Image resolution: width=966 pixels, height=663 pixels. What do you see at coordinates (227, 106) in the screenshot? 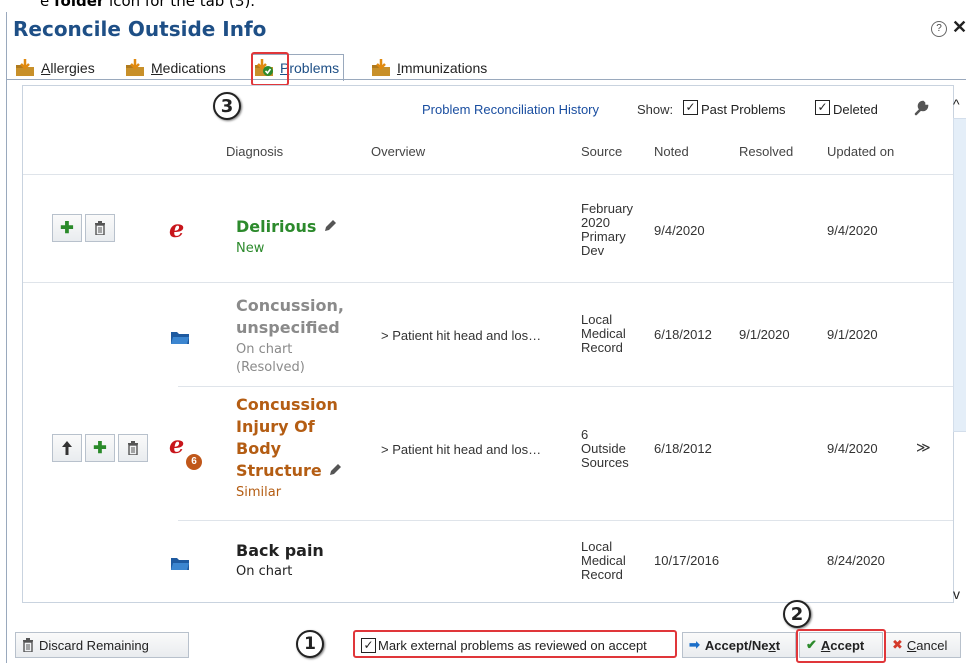
I see `callout-3: 3` at bounding box center [227, 106].